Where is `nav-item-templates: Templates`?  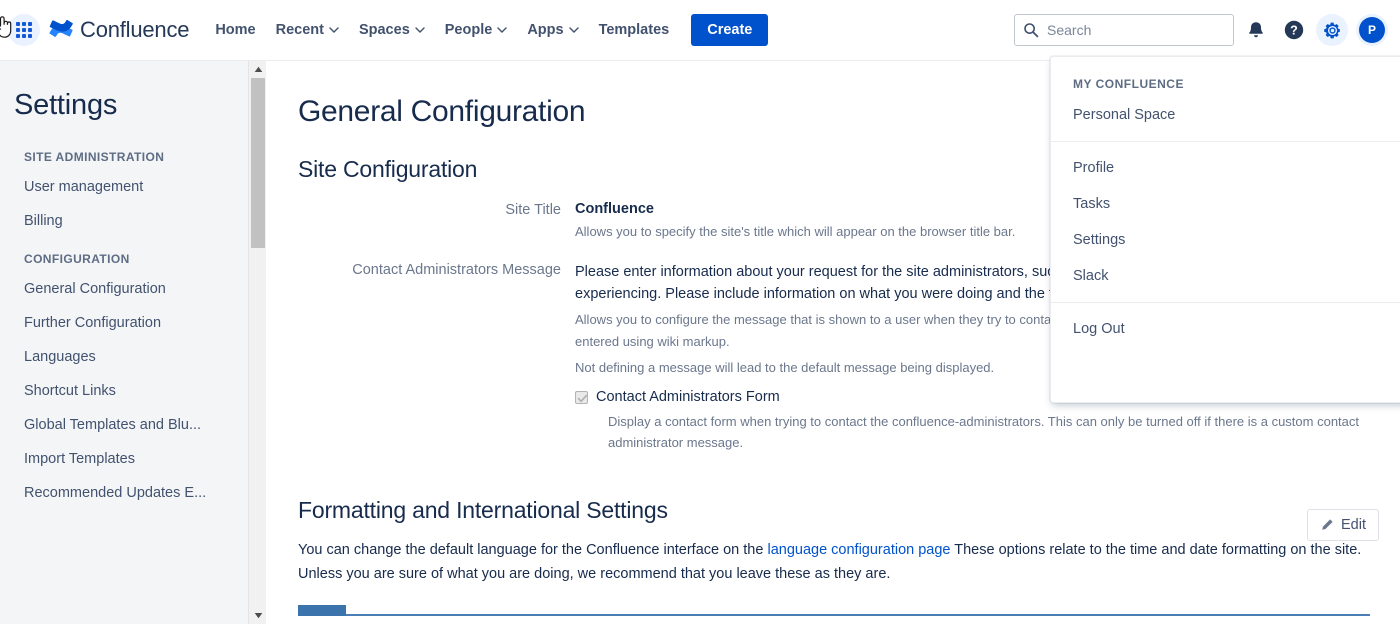
nav-item-templates: Templates is located at coordinates (634, 30).